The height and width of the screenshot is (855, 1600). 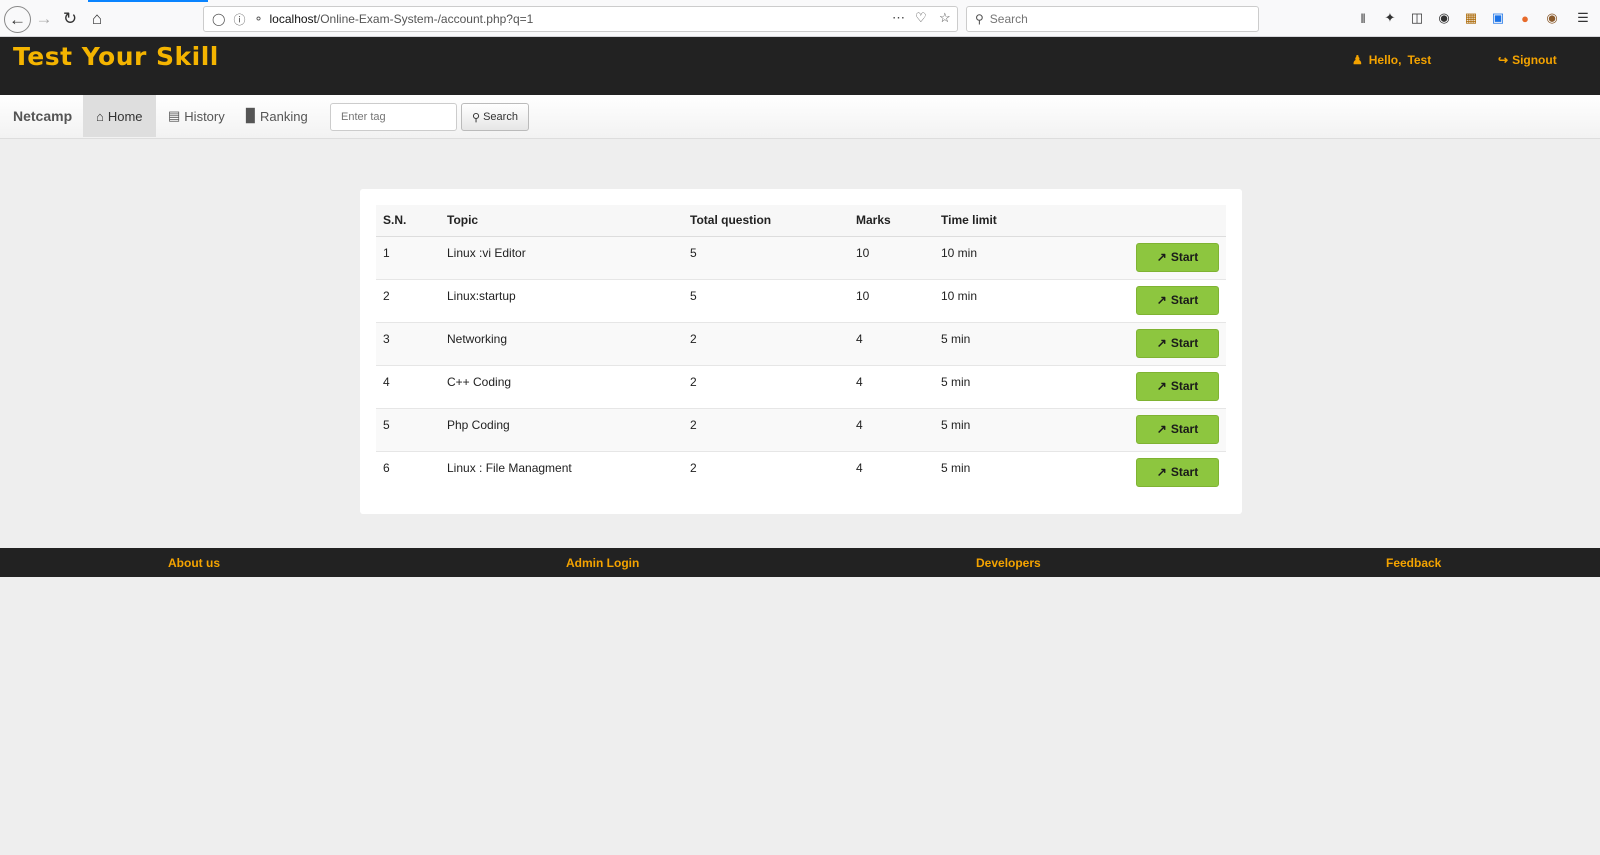 I want to click on site-logo: Test Your Skill, so click(x=116, y=56).